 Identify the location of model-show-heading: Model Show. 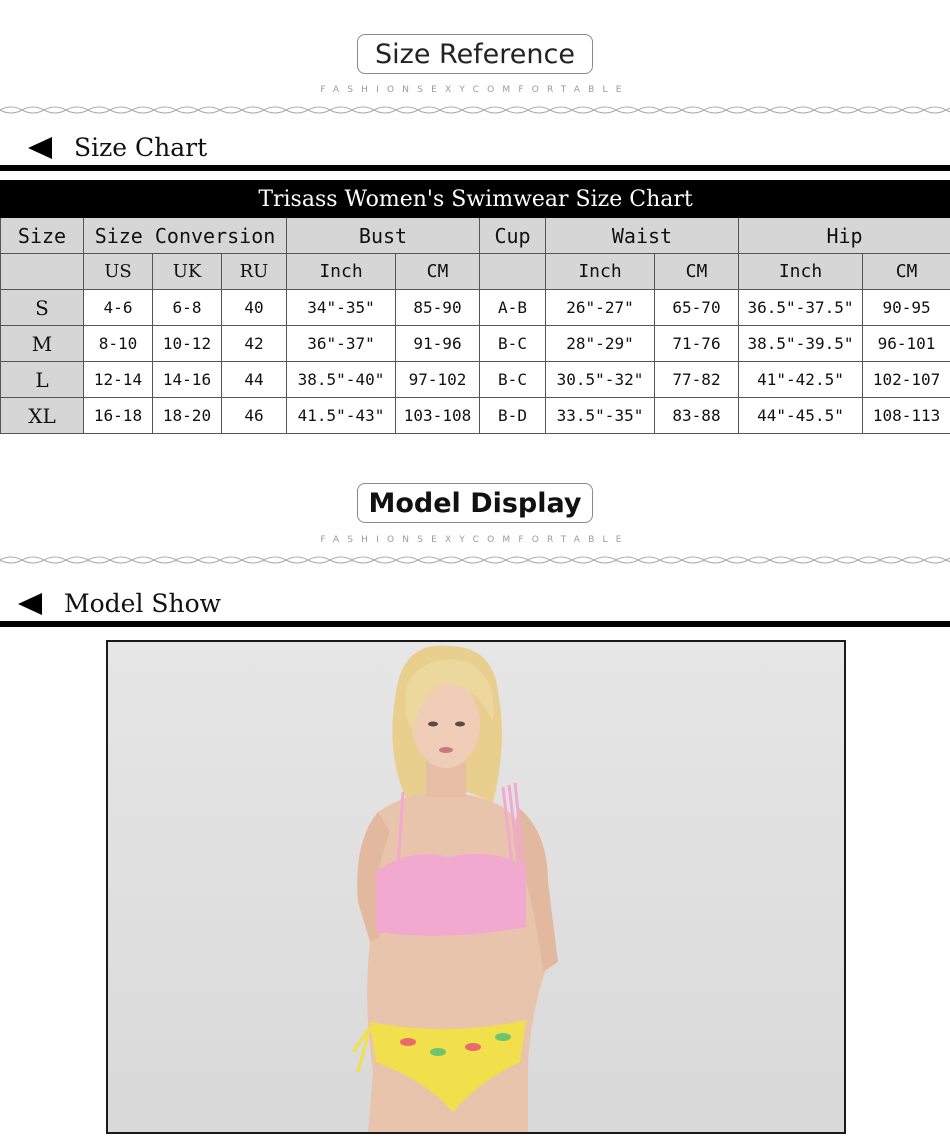
(119, 603).